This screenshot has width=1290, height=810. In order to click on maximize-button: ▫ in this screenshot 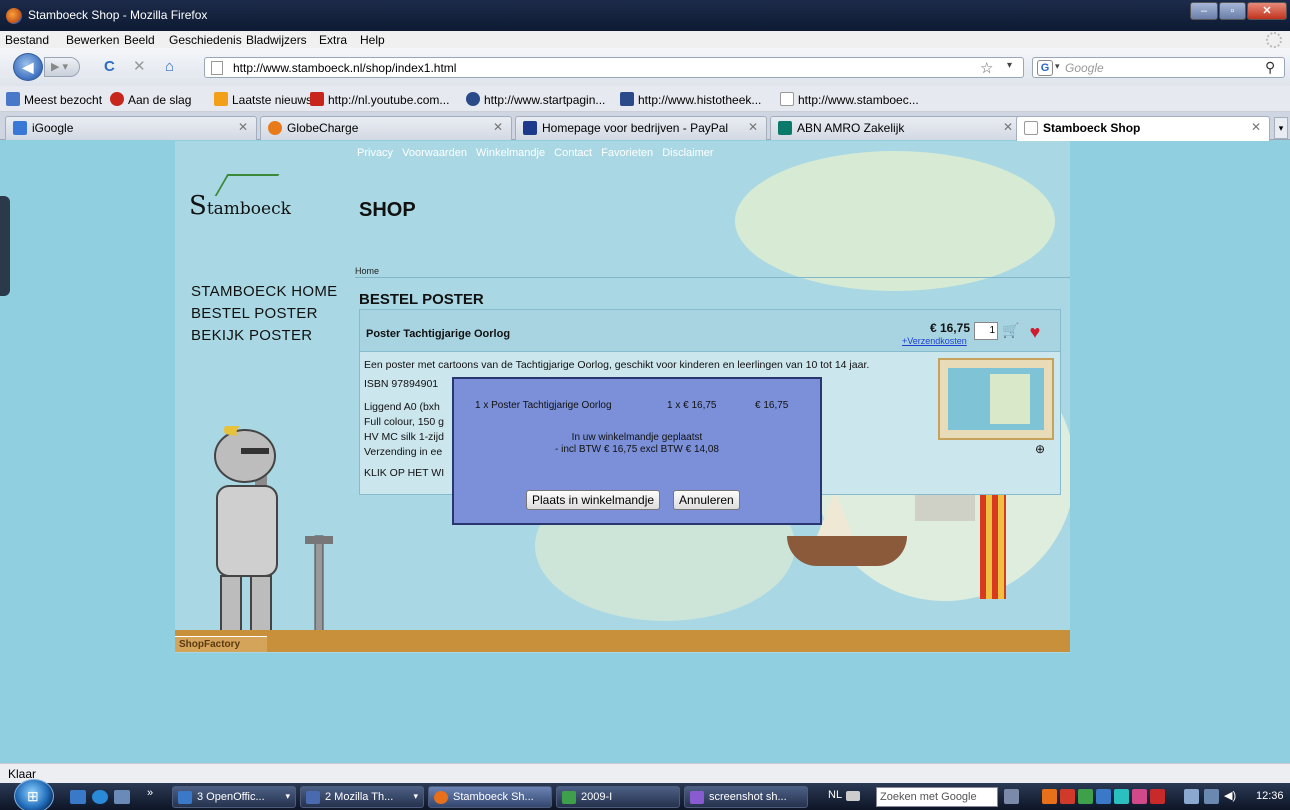, I will do `click(1232, 11)`.